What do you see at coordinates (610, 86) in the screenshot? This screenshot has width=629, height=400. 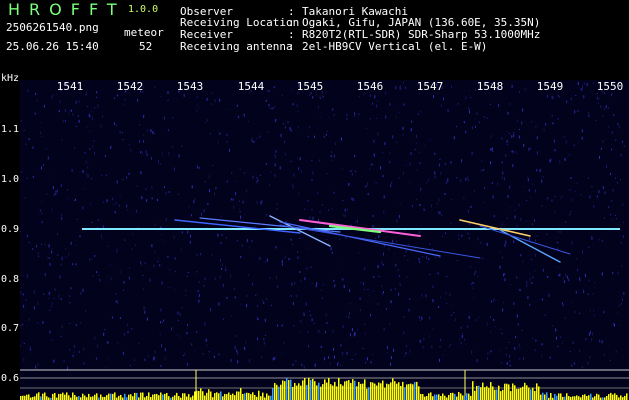 I see `x-tick-label: 1550` at bounding box center [610, 86].